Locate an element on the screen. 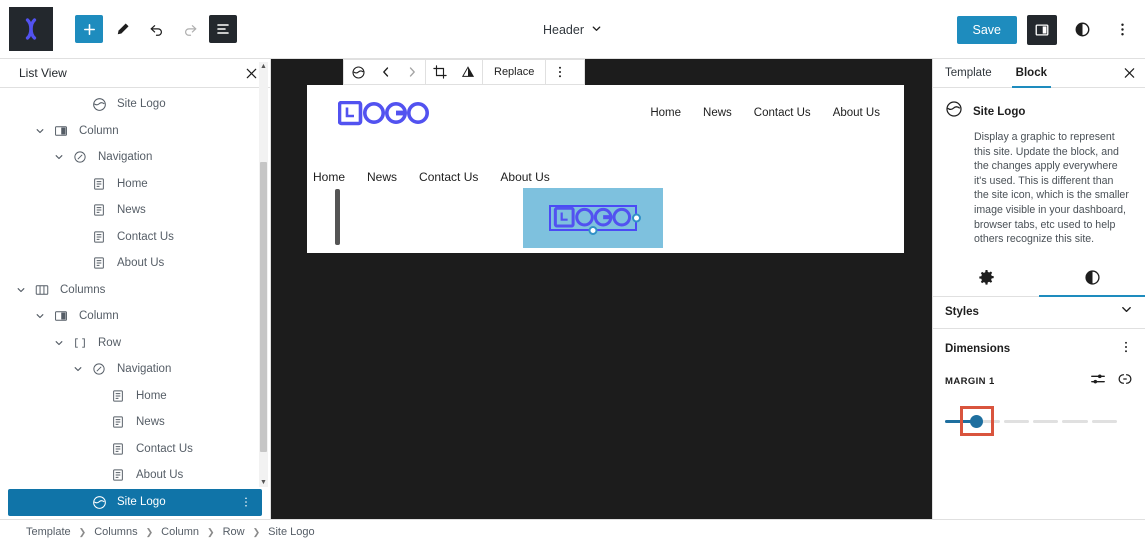 This screenshot has height=544, width=1145. scroll-down-arrow-icon: ▼ is located at coordinates (263, 482).